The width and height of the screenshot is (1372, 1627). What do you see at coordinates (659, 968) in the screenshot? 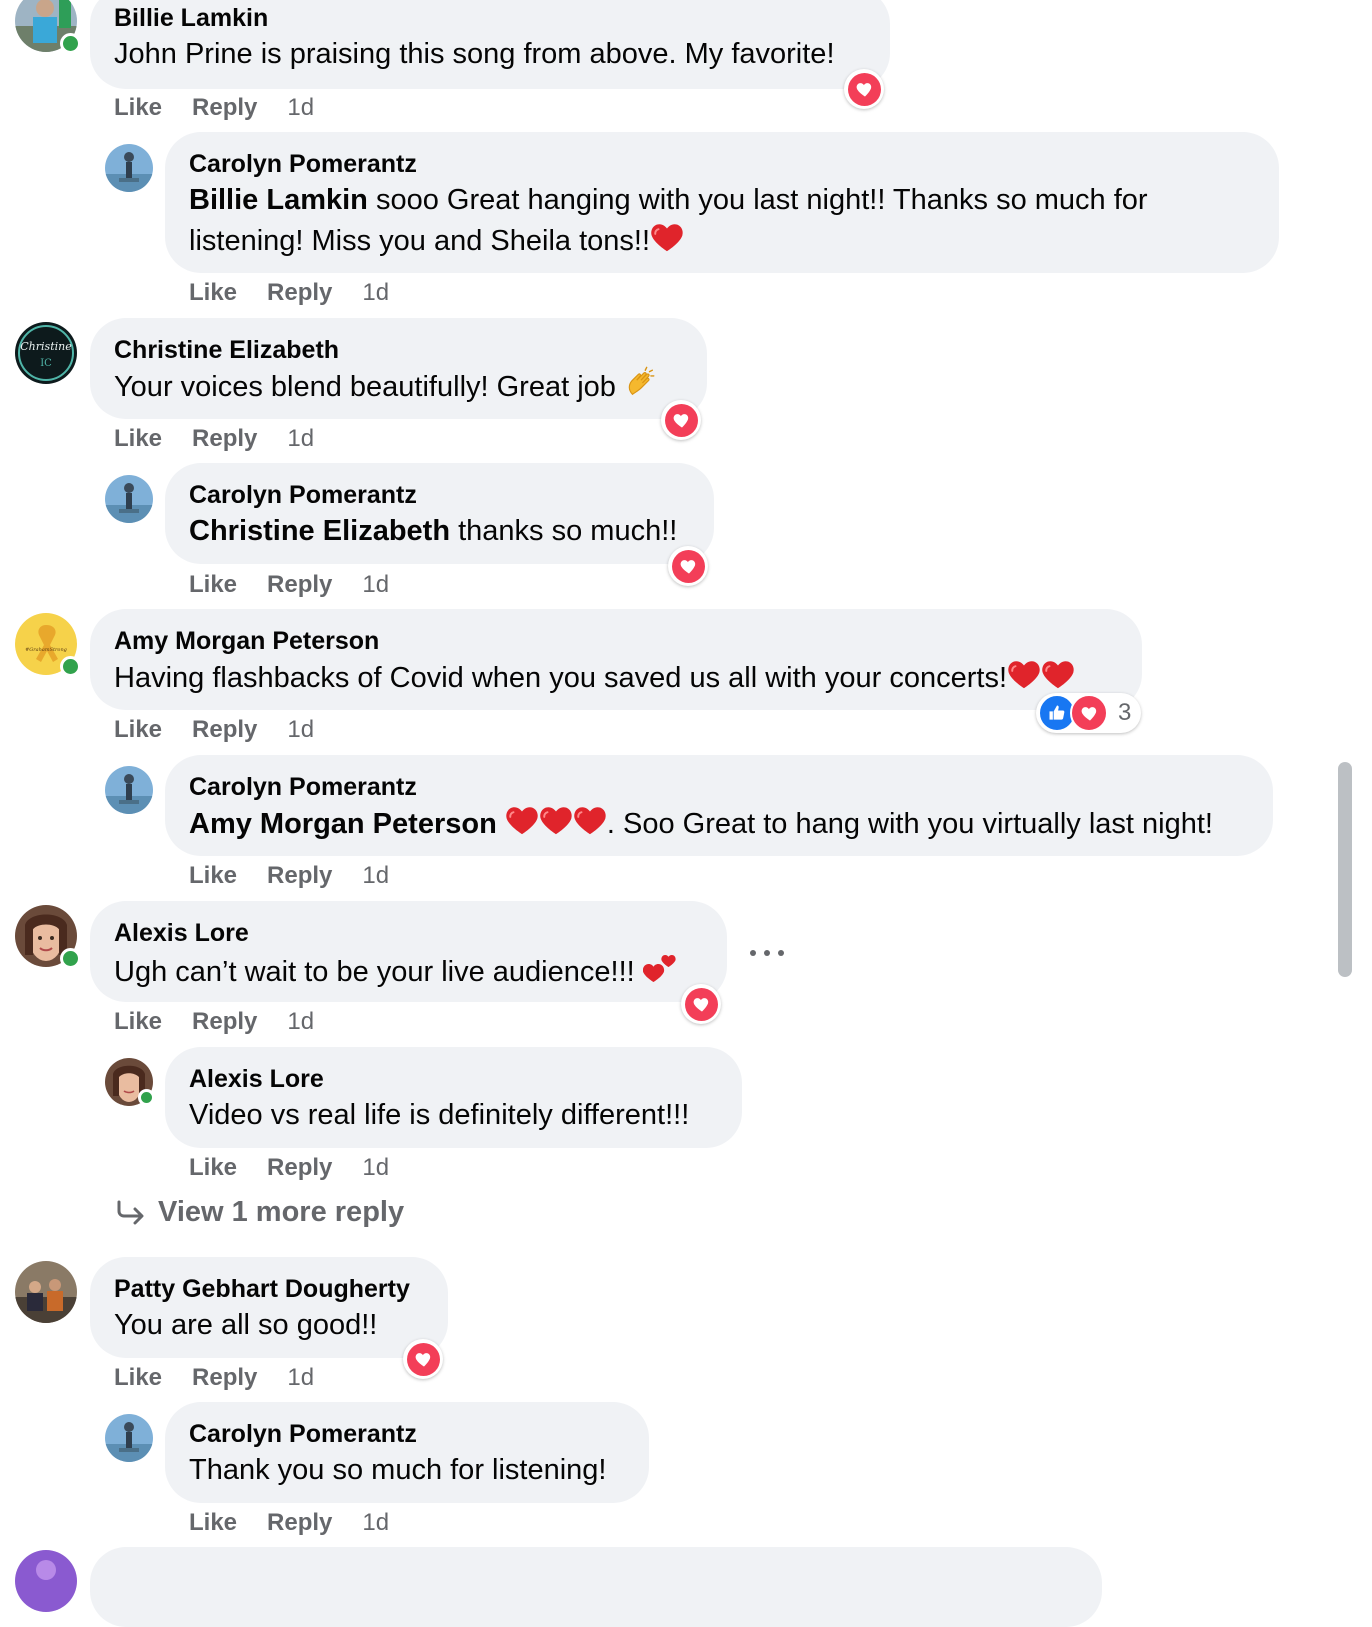
I see `two-hearts-emoji` at bounding box center [659, 968].